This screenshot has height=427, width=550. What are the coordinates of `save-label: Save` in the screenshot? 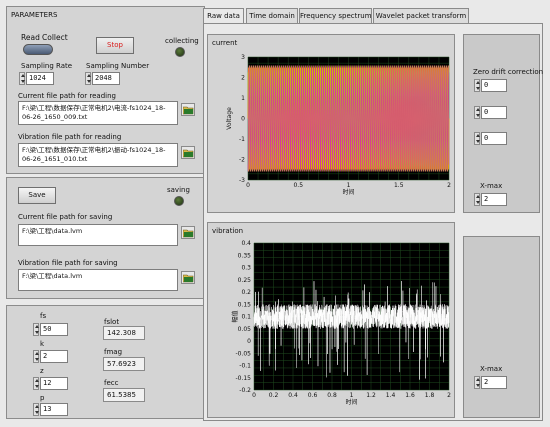 It's located at (37, 195).